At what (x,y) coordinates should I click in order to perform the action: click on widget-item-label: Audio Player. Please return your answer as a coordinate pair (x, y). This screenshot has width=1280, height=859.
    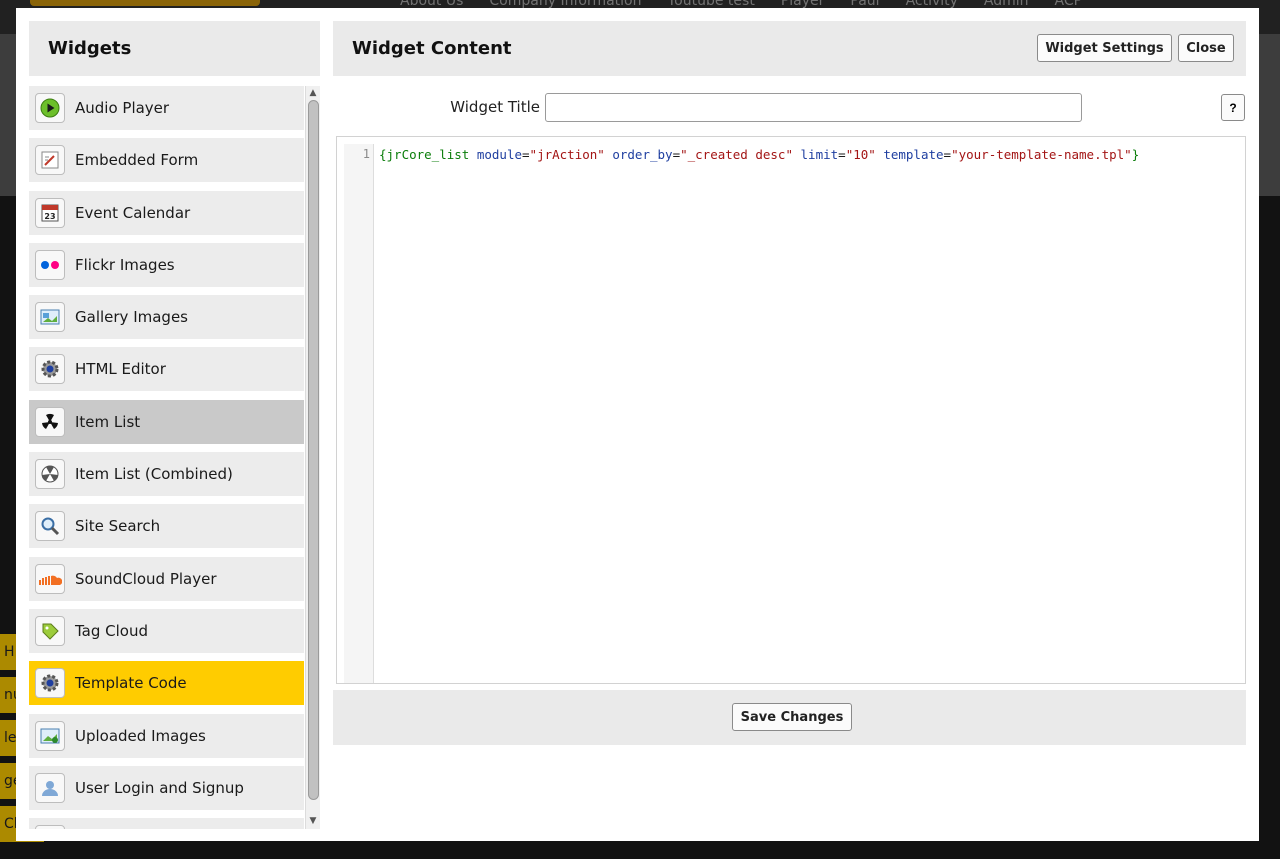
    Looking at the image, I should click on (122, 108).